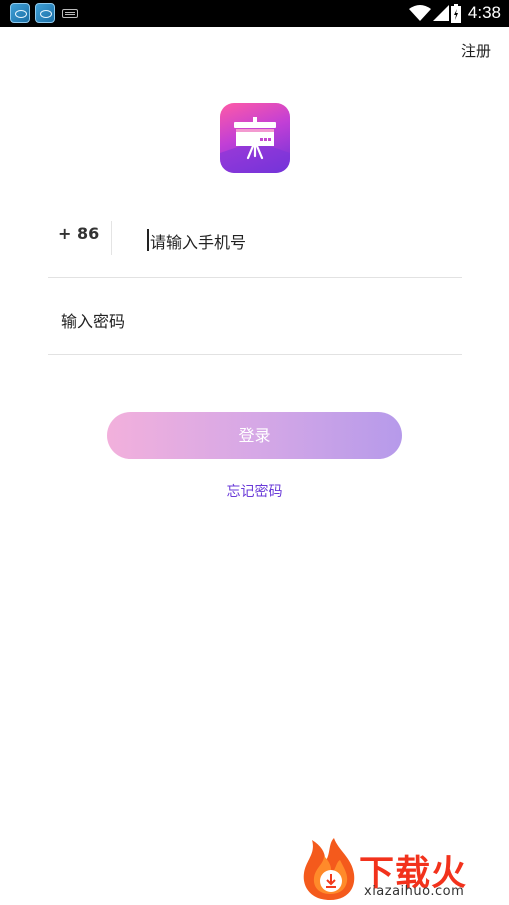 The height and width of the screenshot is (905, 509). I want to click on status-time: 4:38, so click(484, 12).